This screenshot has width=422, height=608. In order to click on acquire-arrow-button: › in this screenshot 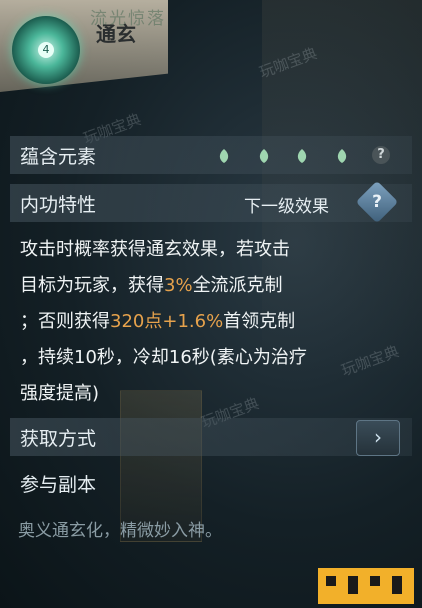, I will do `click(378, 438)`.